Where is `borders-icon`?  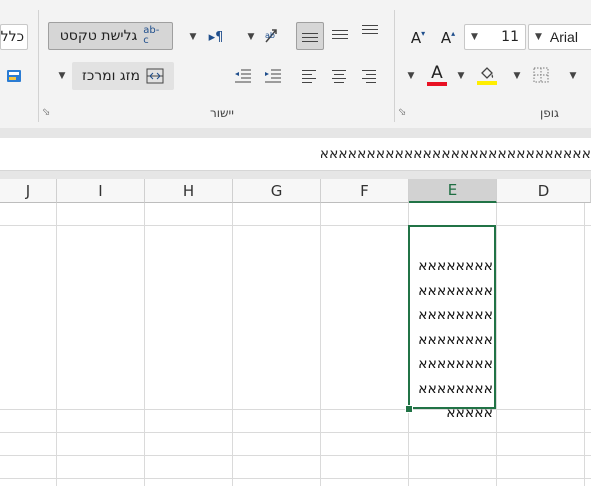
borders-icon is located at coordinates (541, 75).